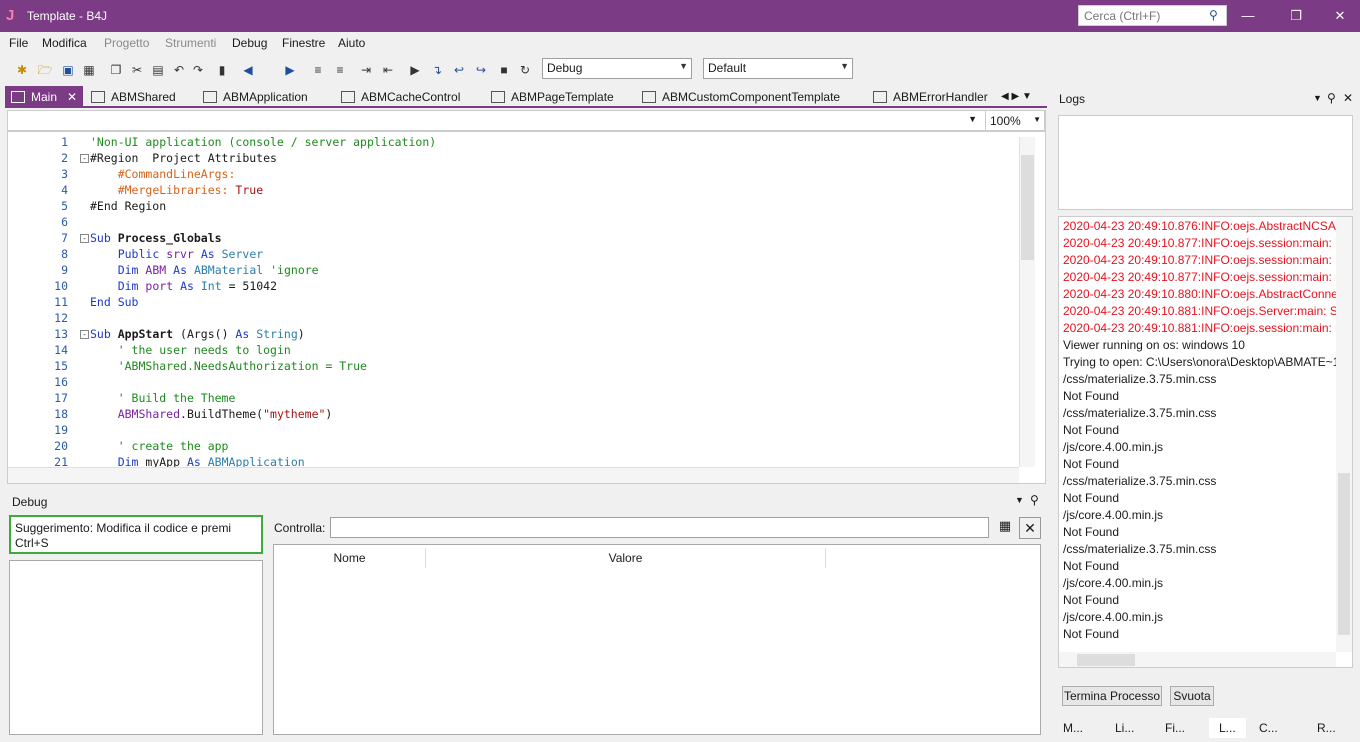 The image size is (1360, 742). I want to click on zoom-select: 100% ▼, so click(1015, 120).